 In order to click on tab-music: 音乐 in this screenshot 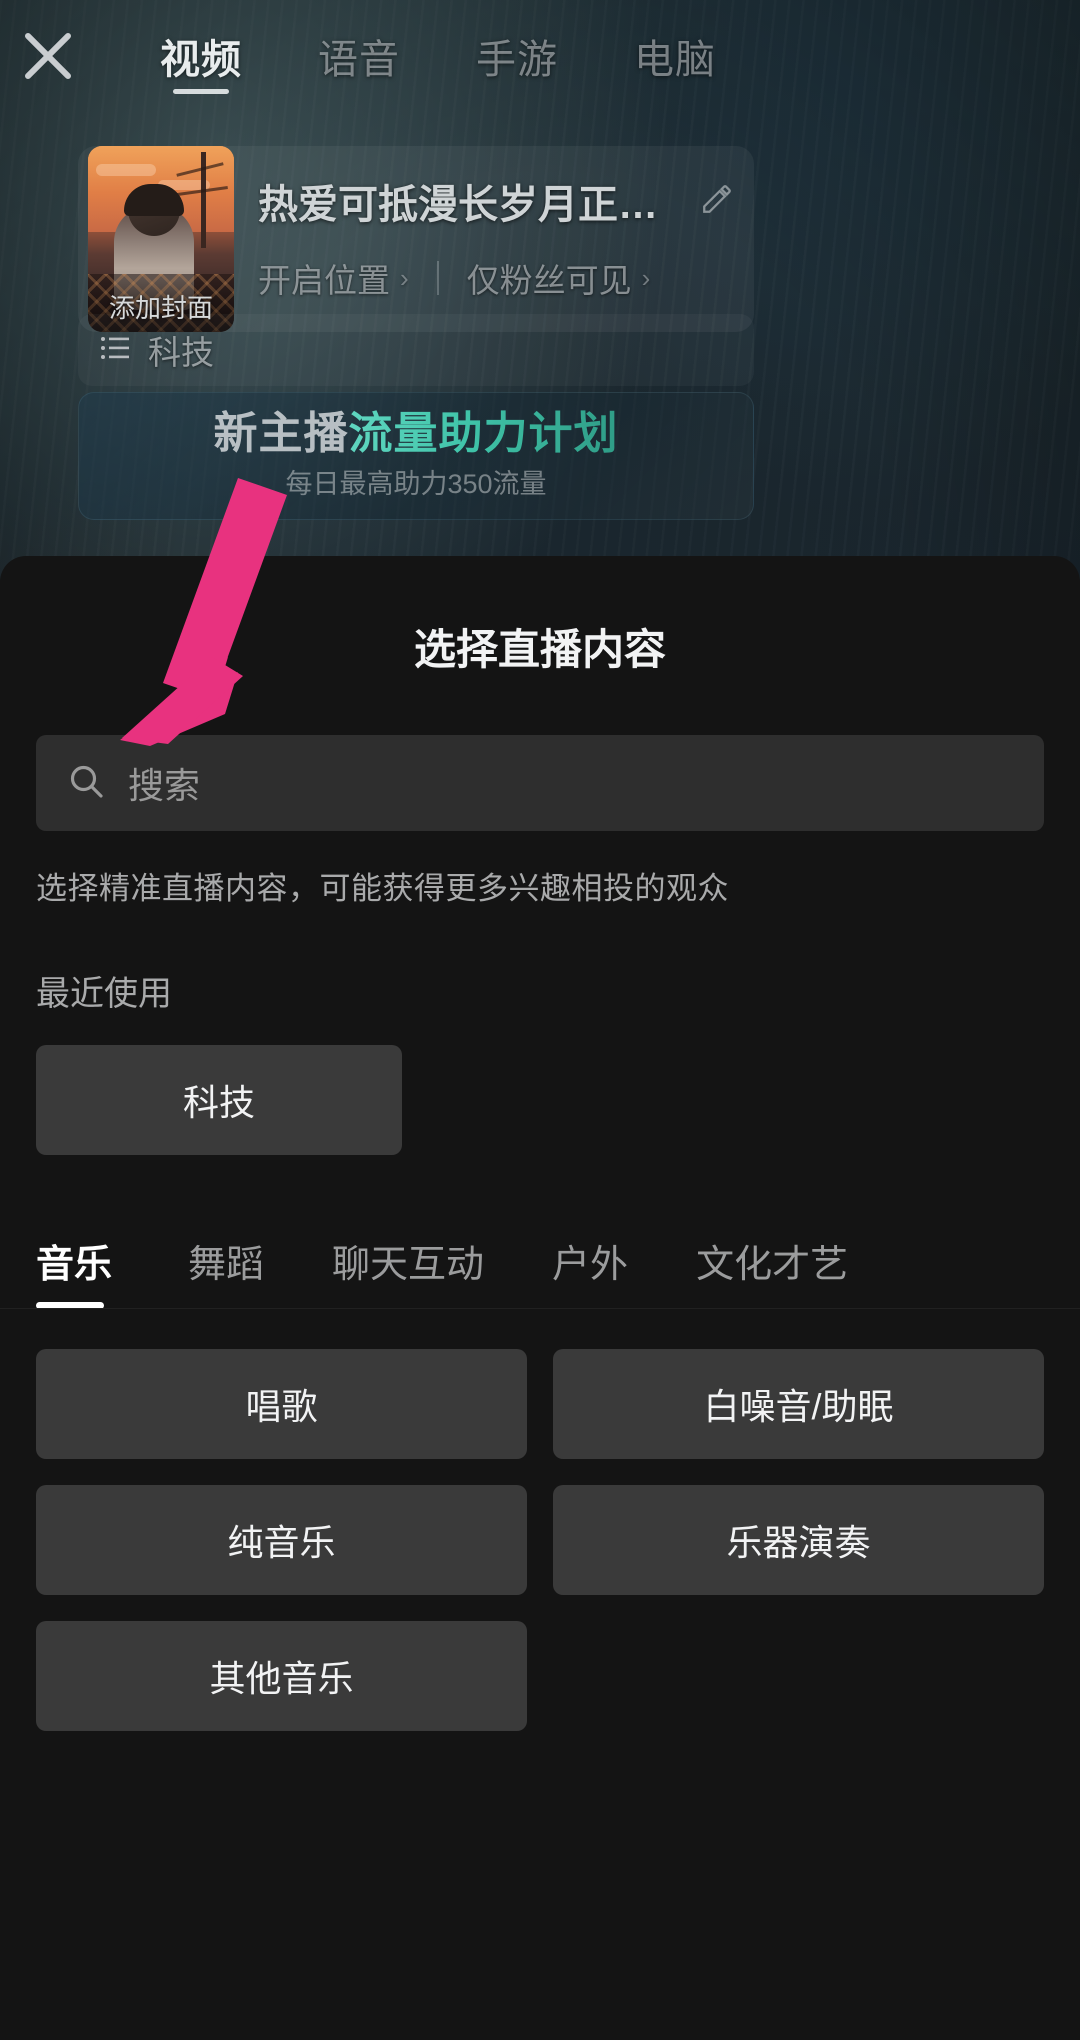, I will do `click(95, 1260)`.